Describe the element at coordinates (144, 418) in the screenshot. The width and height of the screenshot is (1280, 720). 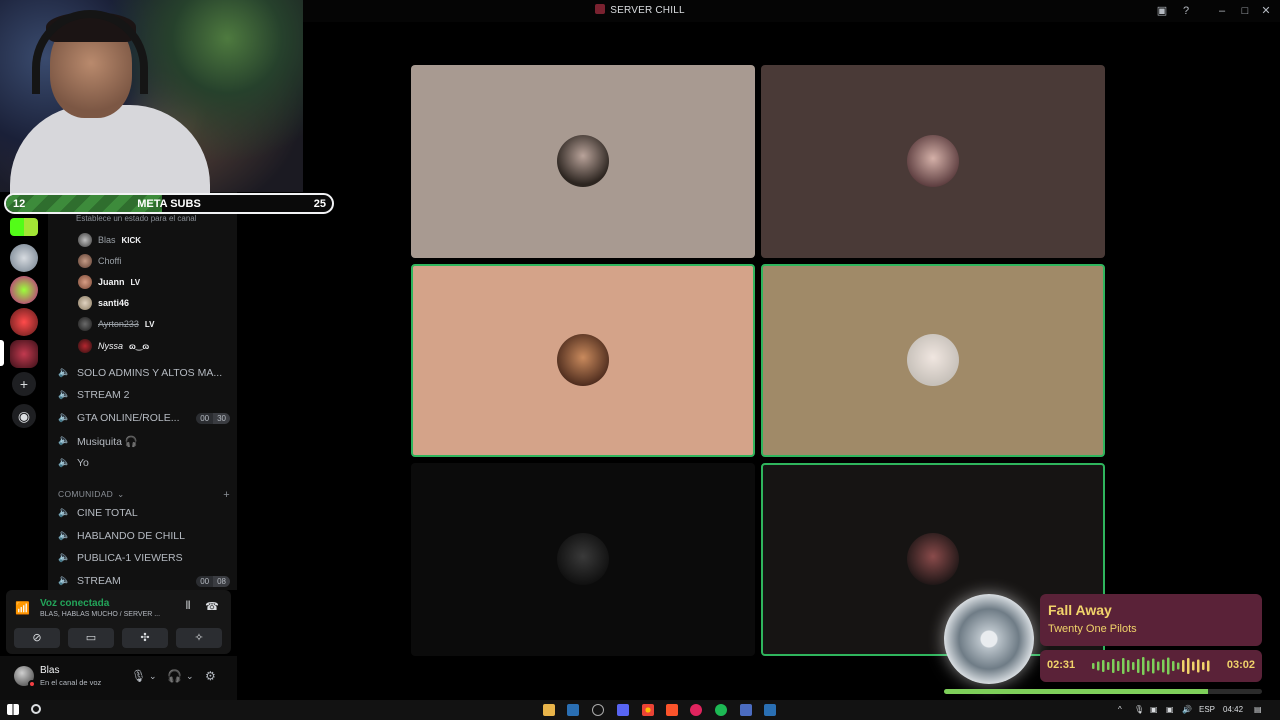
I see `voice-channel: 🔈 GTA ONLINE/ROLE... 00 30` at that location.